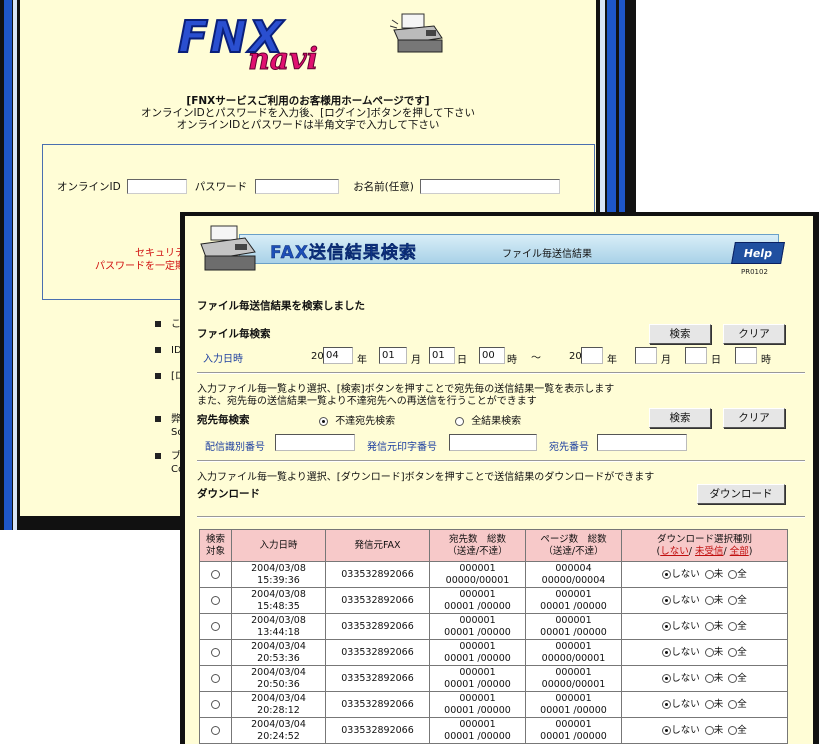 The width and height of the screenshot is (819, 744). I want to click on row-datetime: 2004/03/04 20:53:36, so click(278, 652).